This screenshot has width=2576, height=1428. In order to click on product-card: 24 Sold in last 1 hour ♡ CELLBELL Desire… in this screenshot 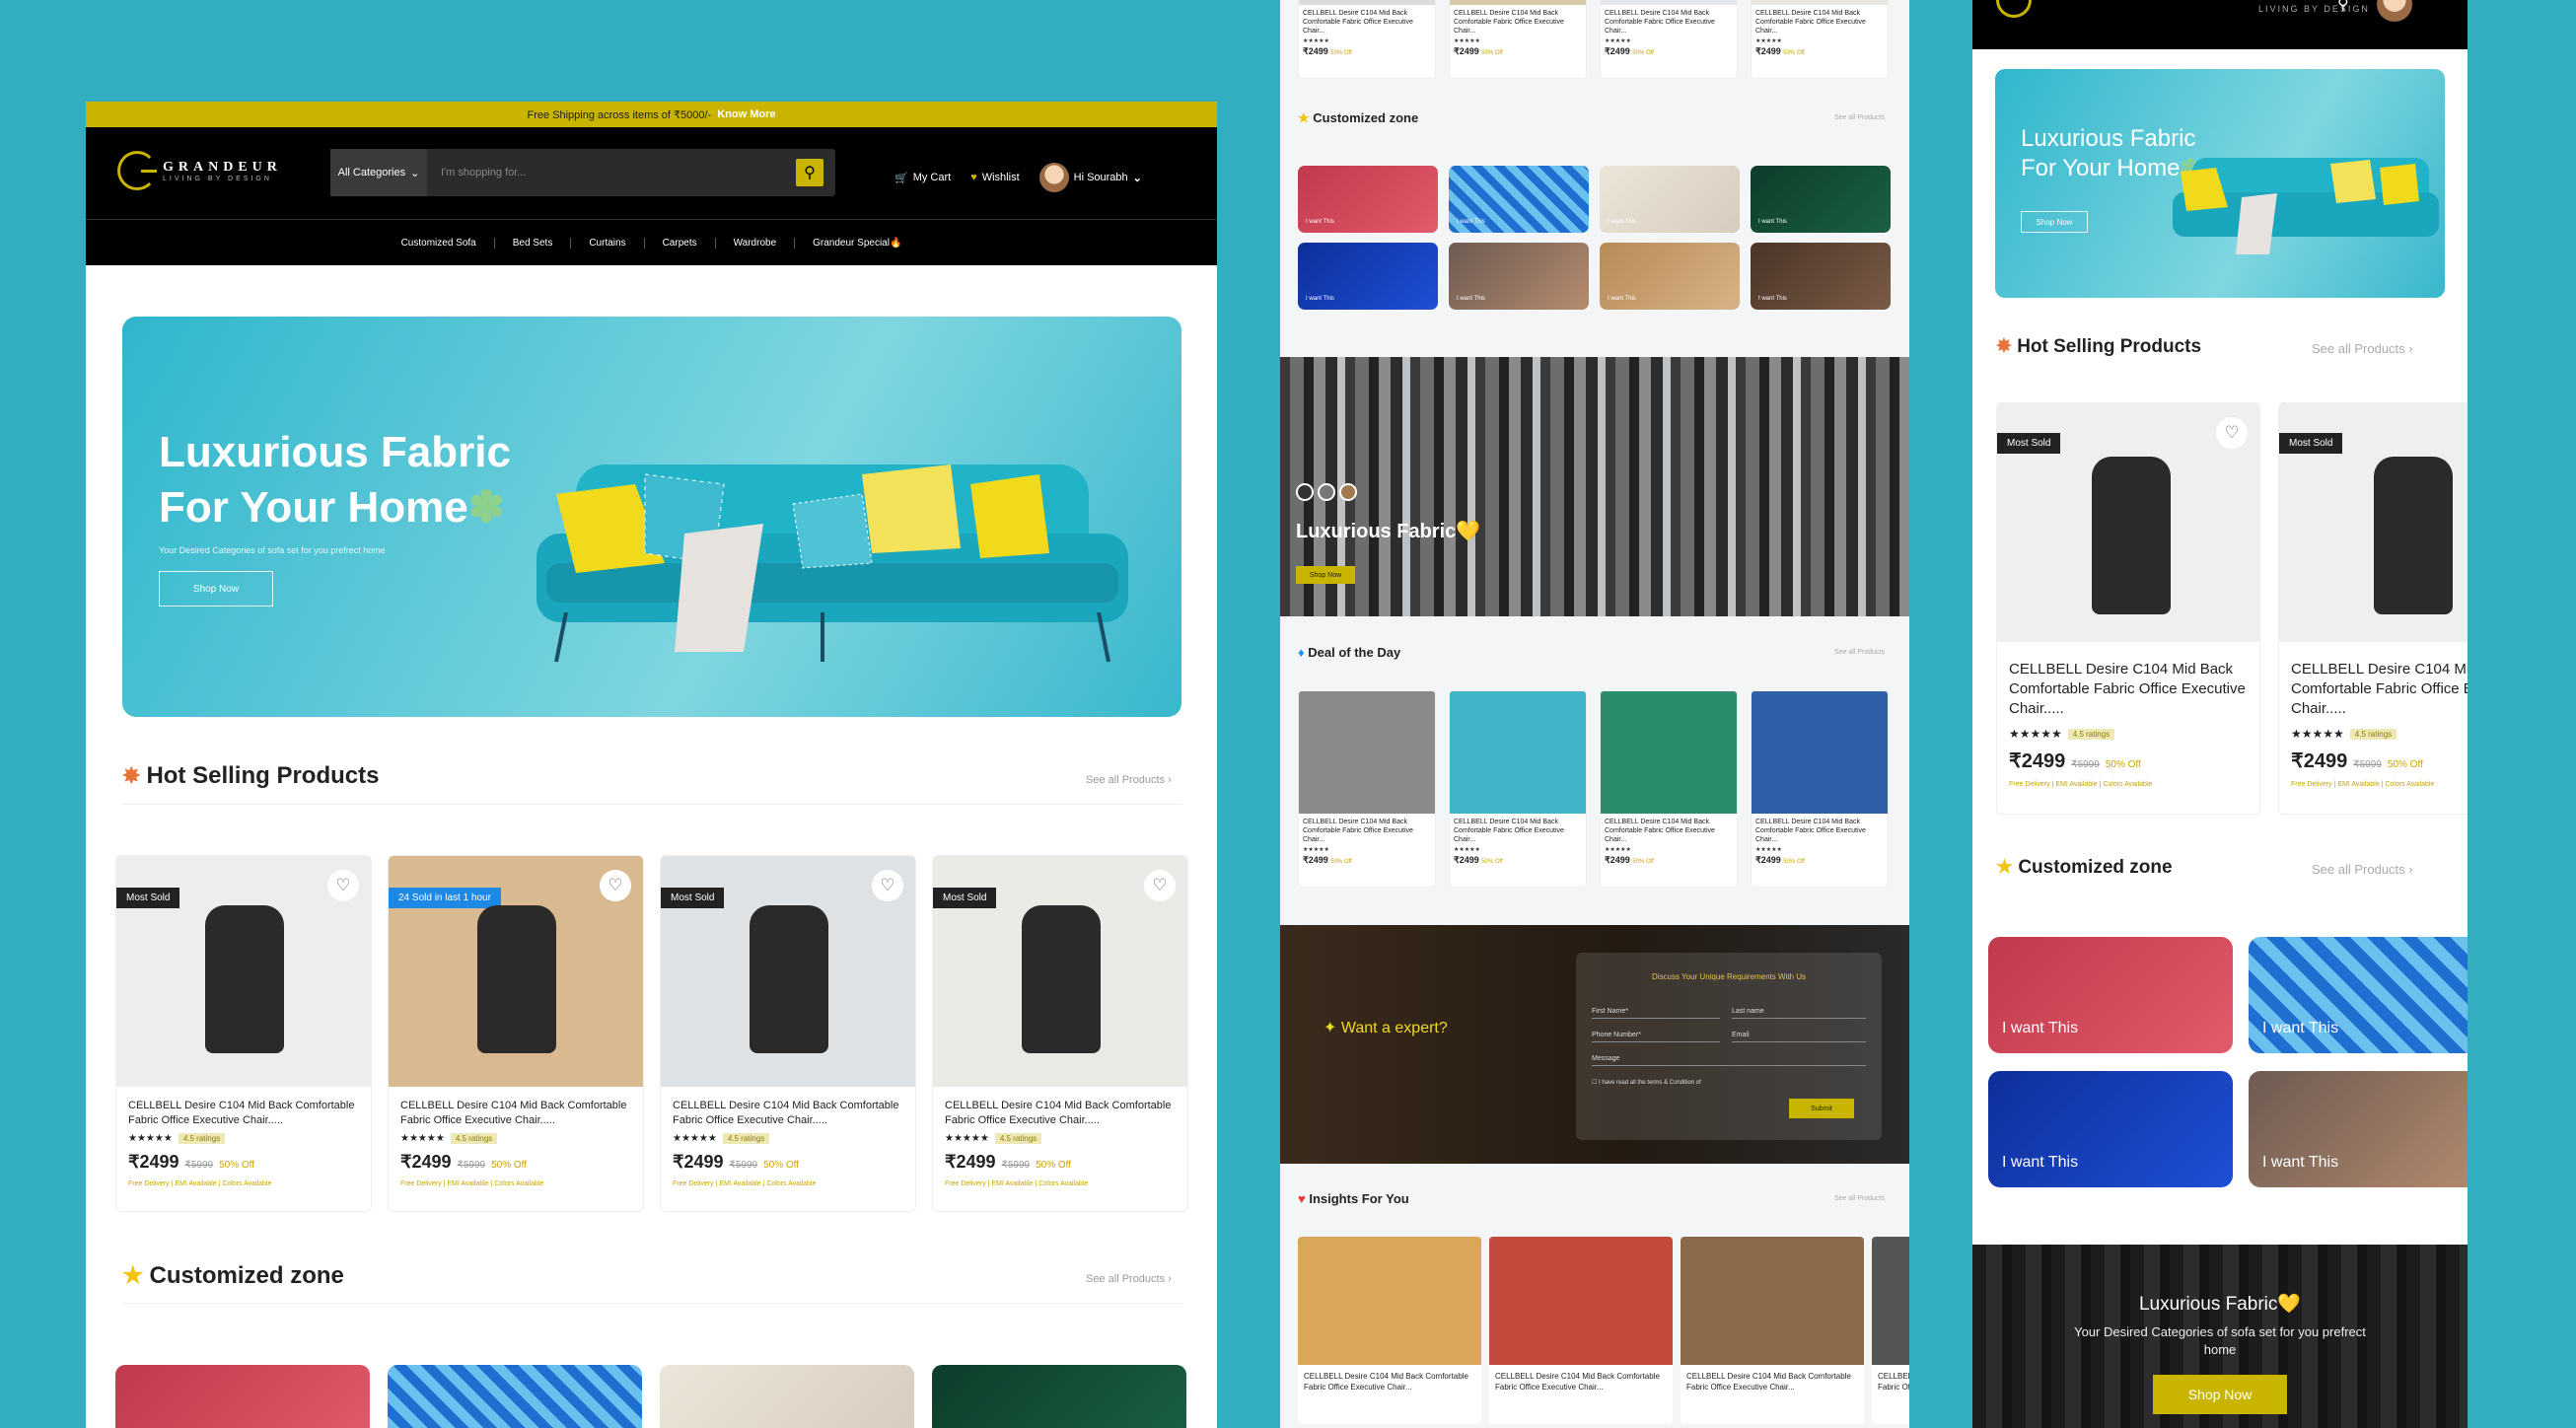, I will do `click(516, 1033)`.